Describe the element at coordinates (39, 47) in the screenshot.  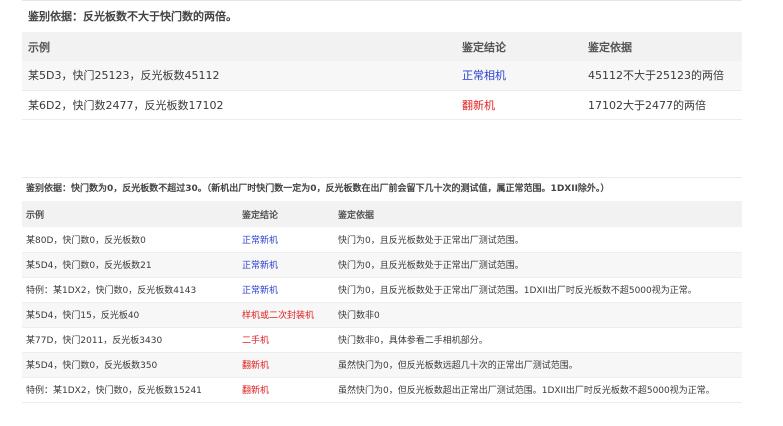
I see `table1-header-example: 示例` at that location.